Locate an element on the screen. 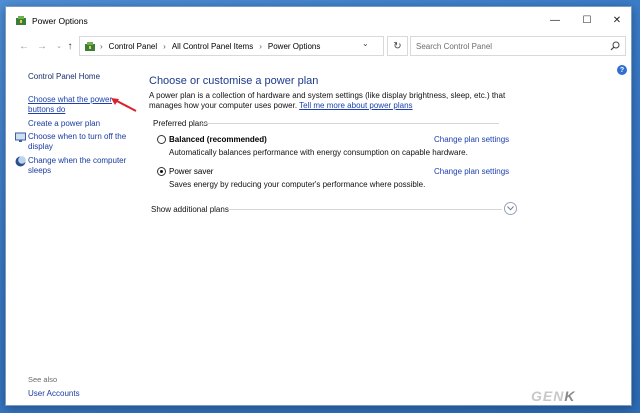 The width and height of the screenshot is (640, 413). refresh-button: ↻ is located at coordinates (397, 46).